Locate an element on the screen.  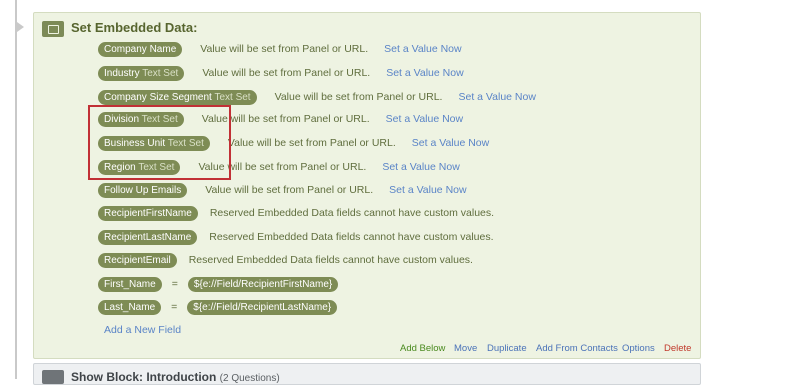
show-block-introduction: Show Block: Introduction (2 Questions) is located at coordinates (367, 374).